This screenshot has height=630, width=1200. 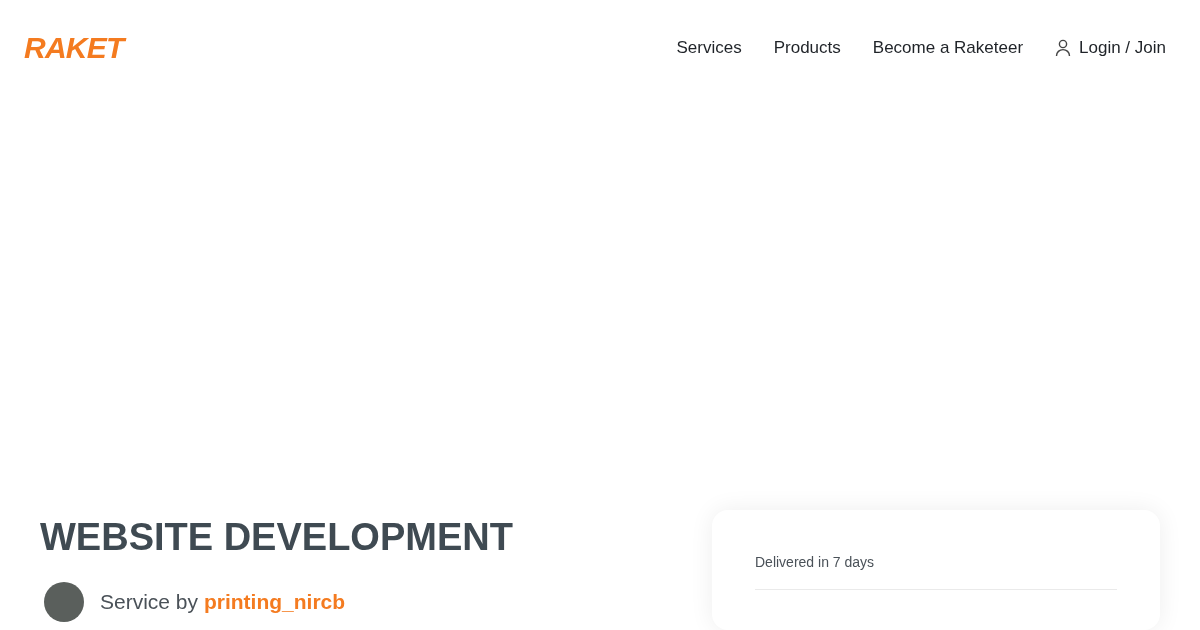 I want to click on login-link: Login / Join, so click(x=1110, y=48).